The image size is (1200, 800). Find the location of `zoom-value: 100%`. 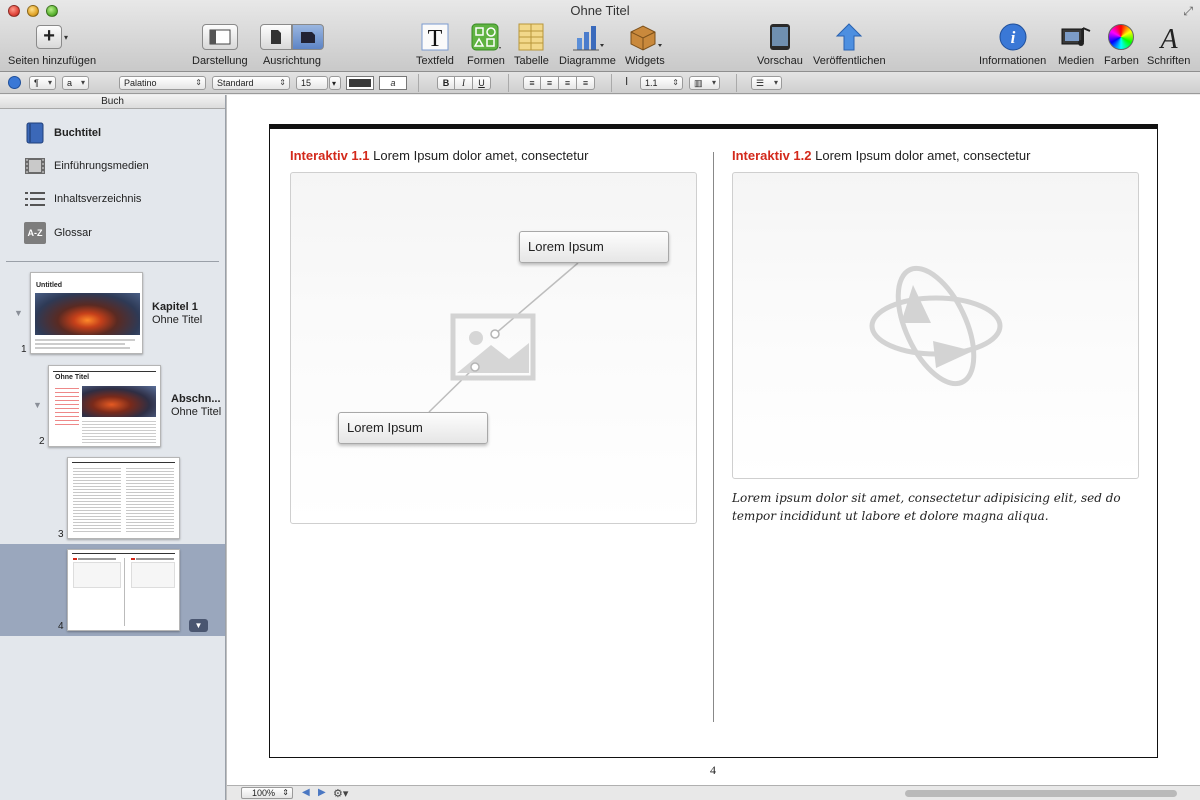

zoom-value: 100% is located at coordinates (264, 793).